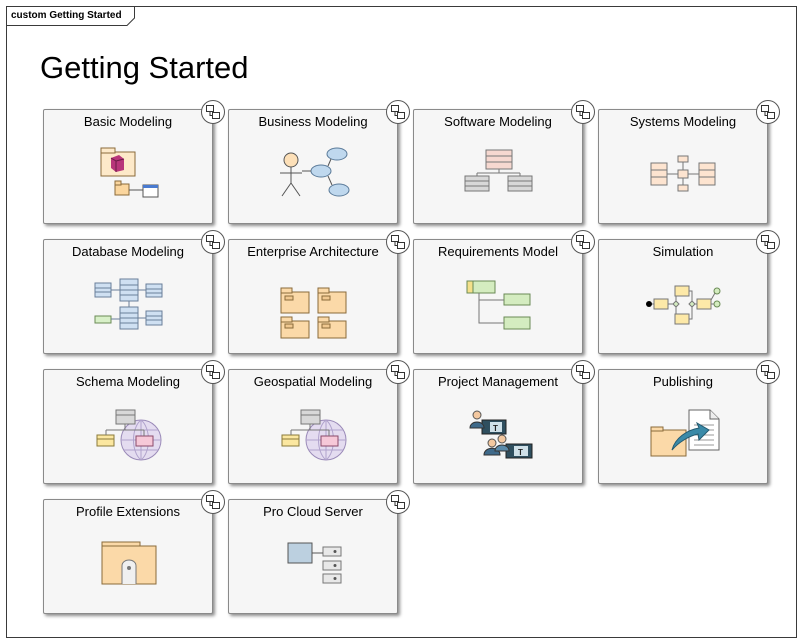 The image size is (803, 644). I want to click on card-basic-modeling: Basic Modeling, so click(134, 162).